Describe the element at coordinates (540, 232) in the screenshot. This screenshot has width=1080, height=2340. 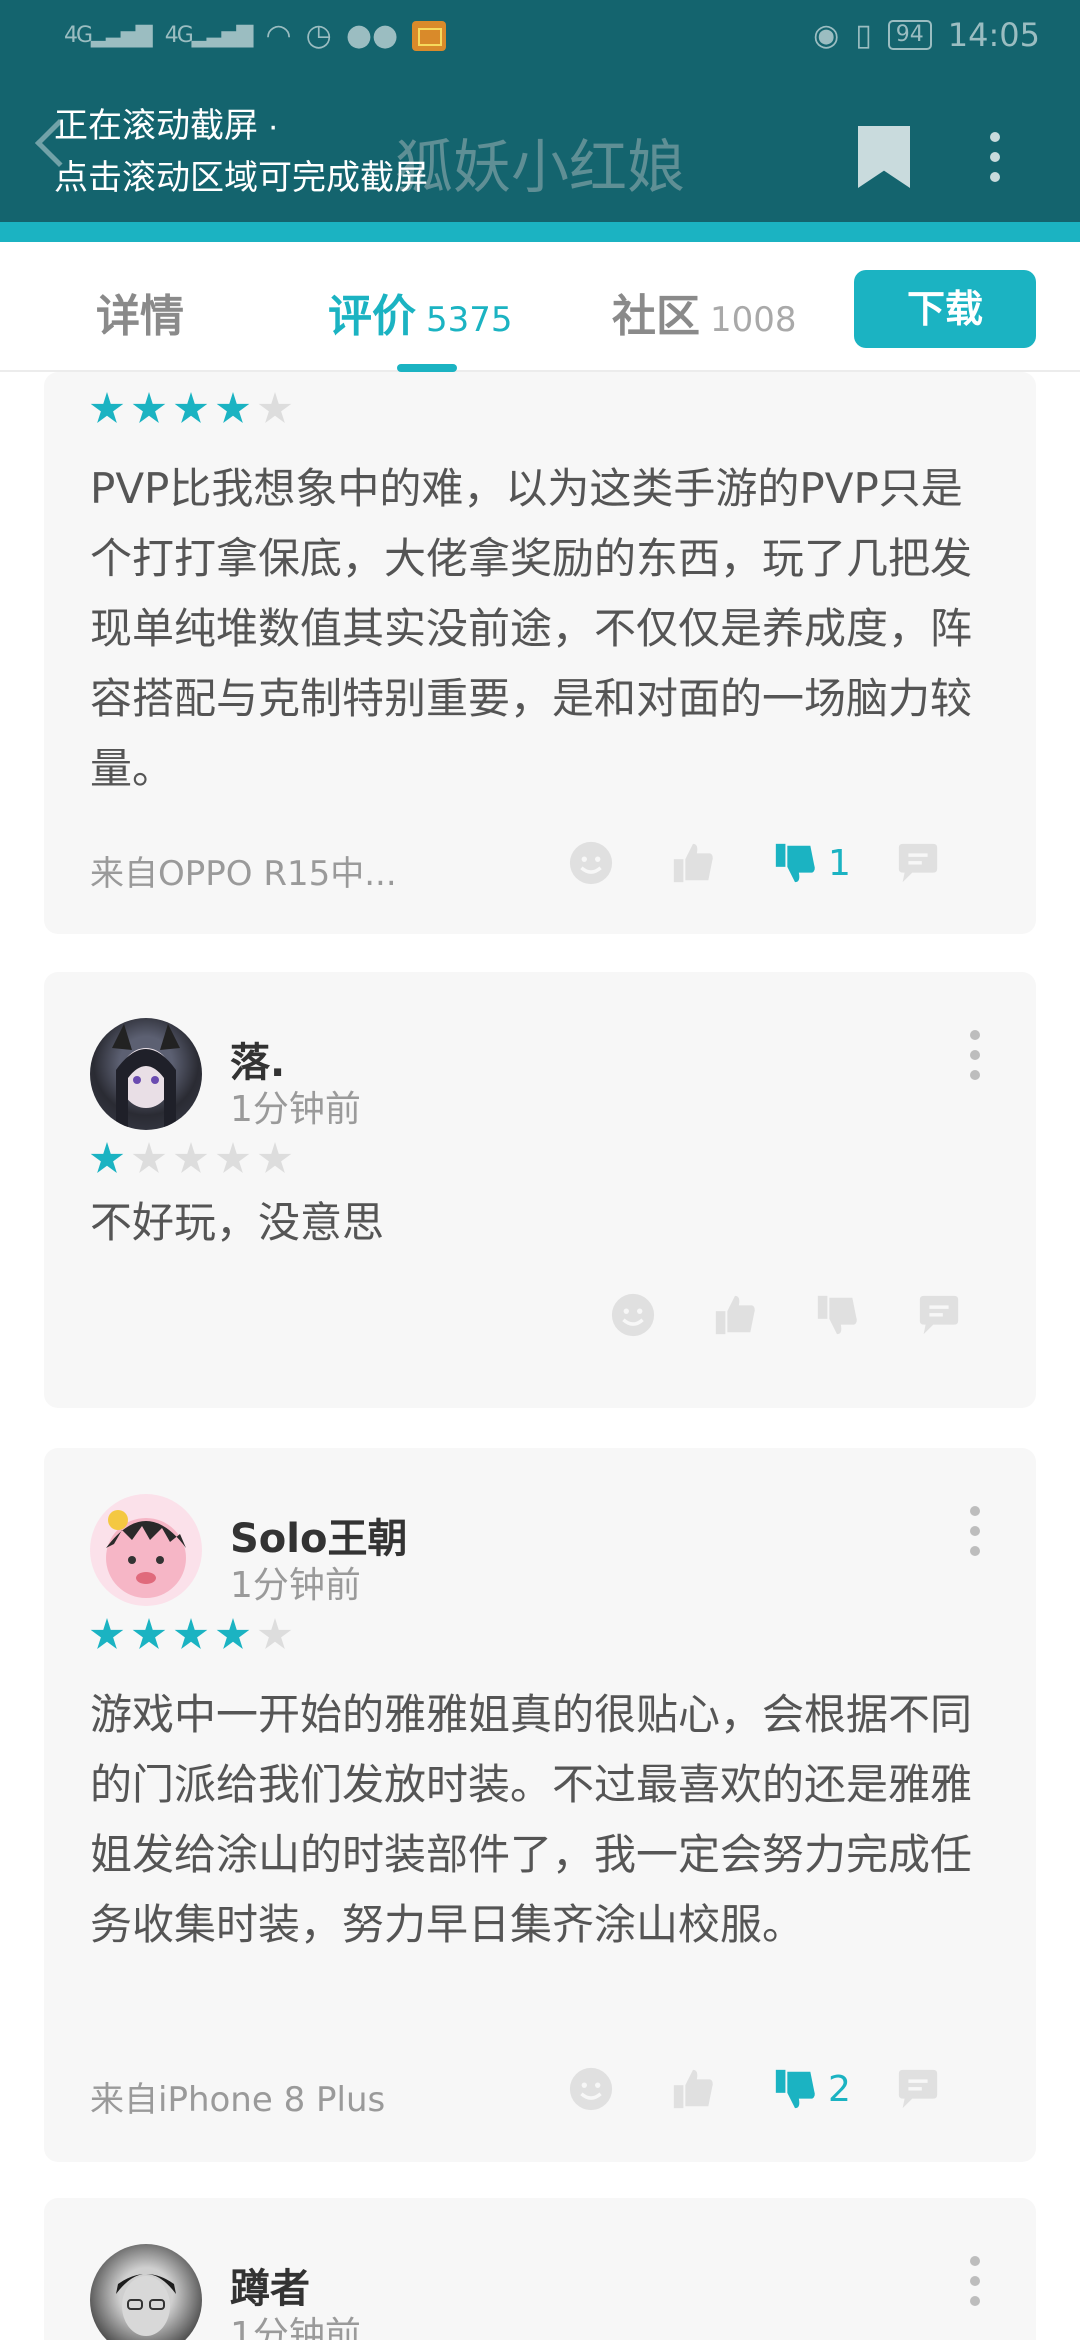
I see `accent-strip` at that location.